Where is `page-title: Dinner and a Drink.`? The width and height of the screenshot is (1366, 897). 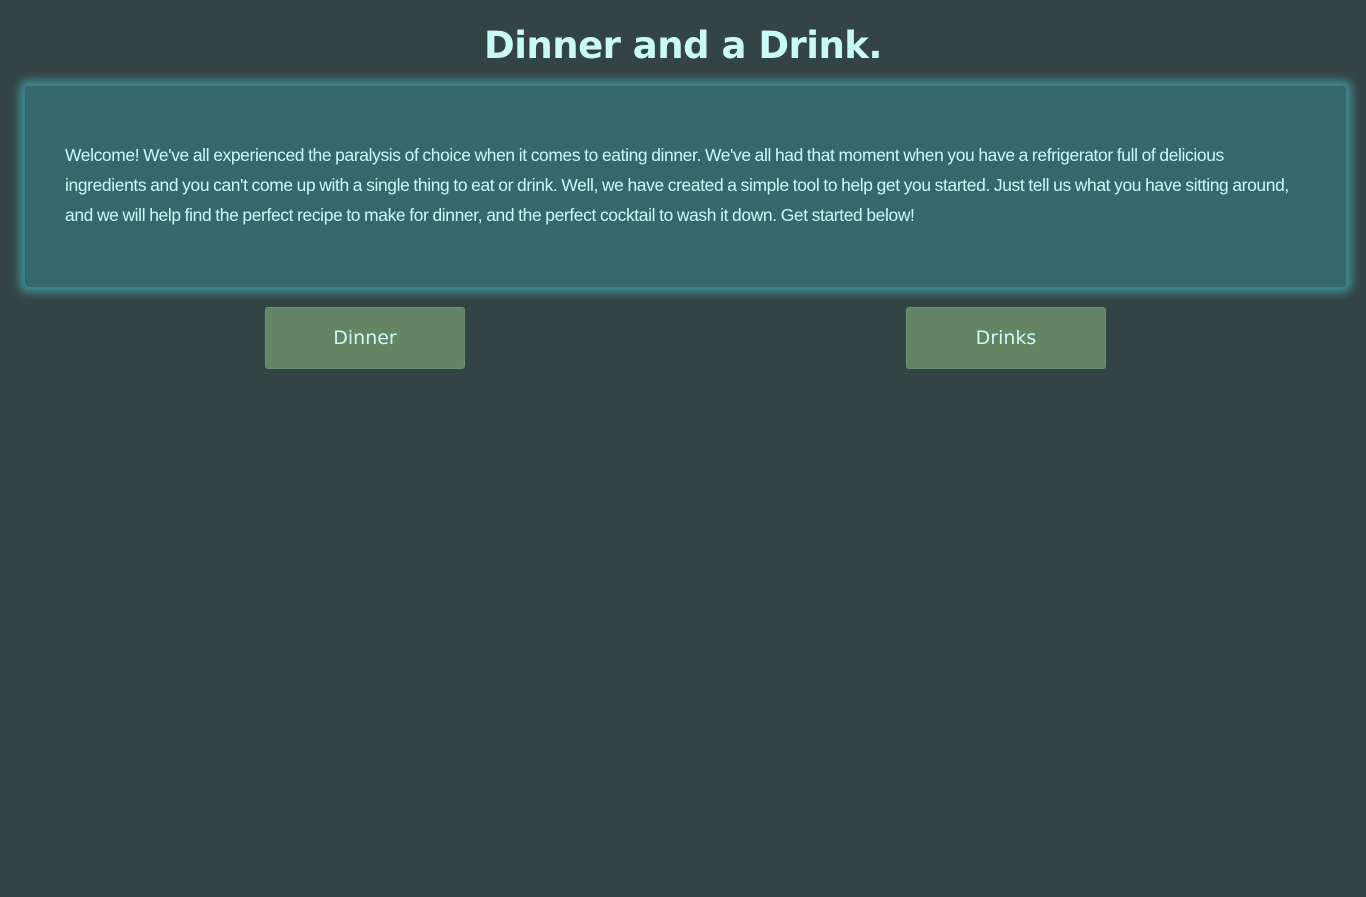
page-title: Dinner and a Drink. is located at coordinates (683, 45).